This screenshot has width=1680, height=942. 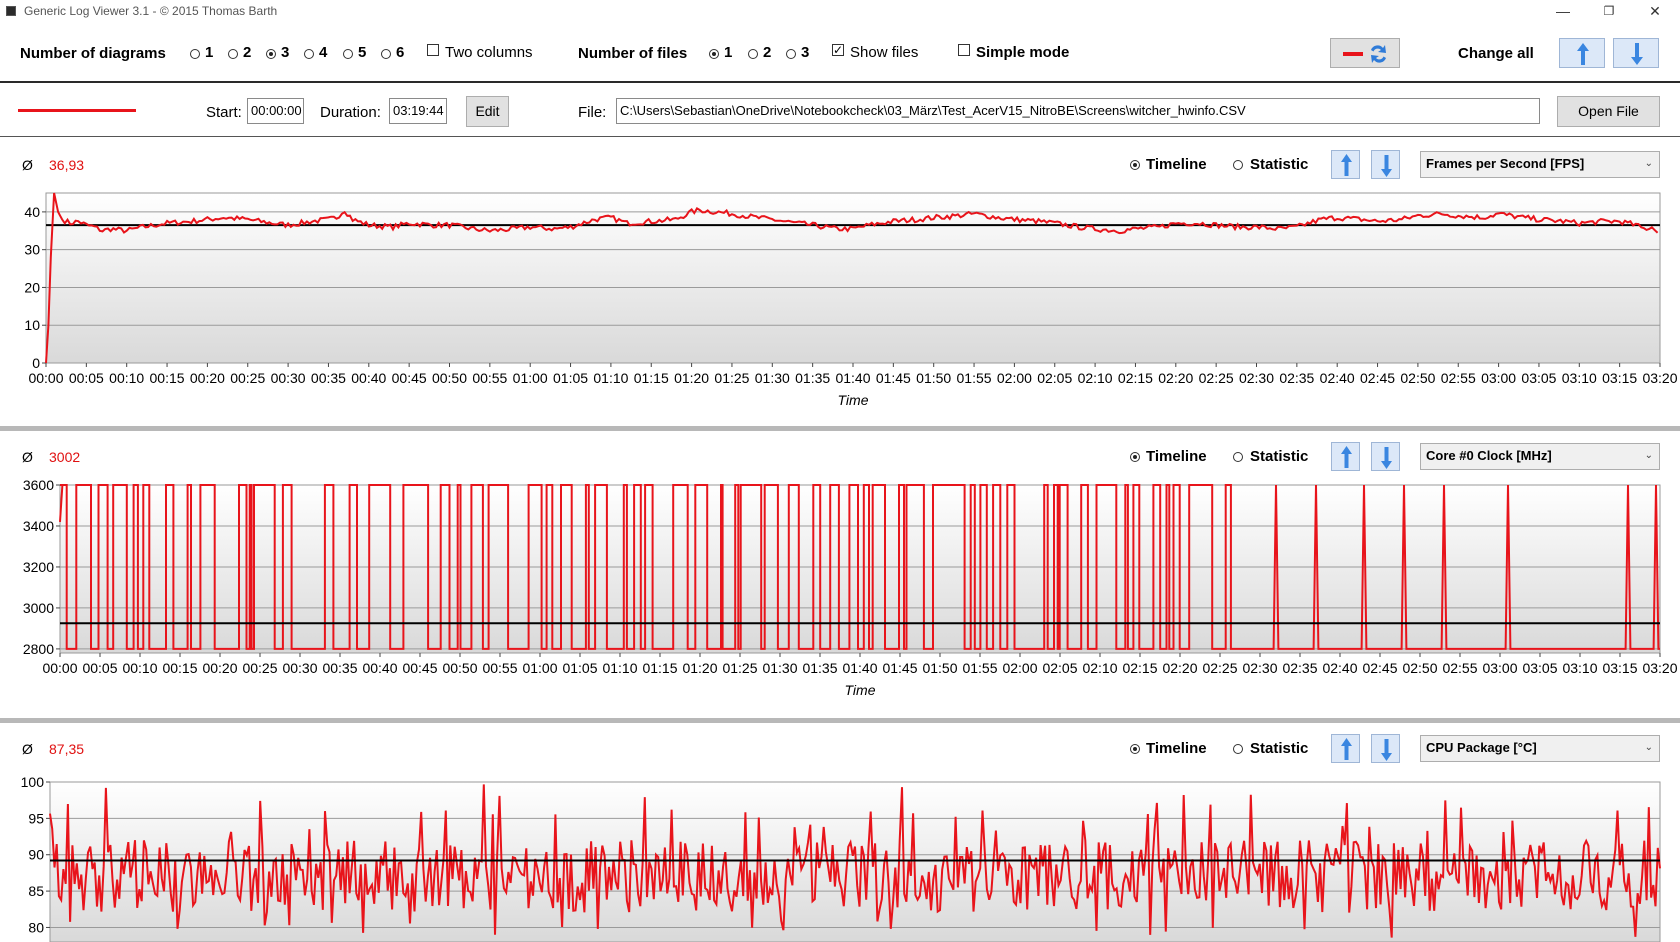 What do you see at coordinates (974, 378) in the screenshot?
I see `x-tick-label: 01:55` at bounding box center [974, 378].